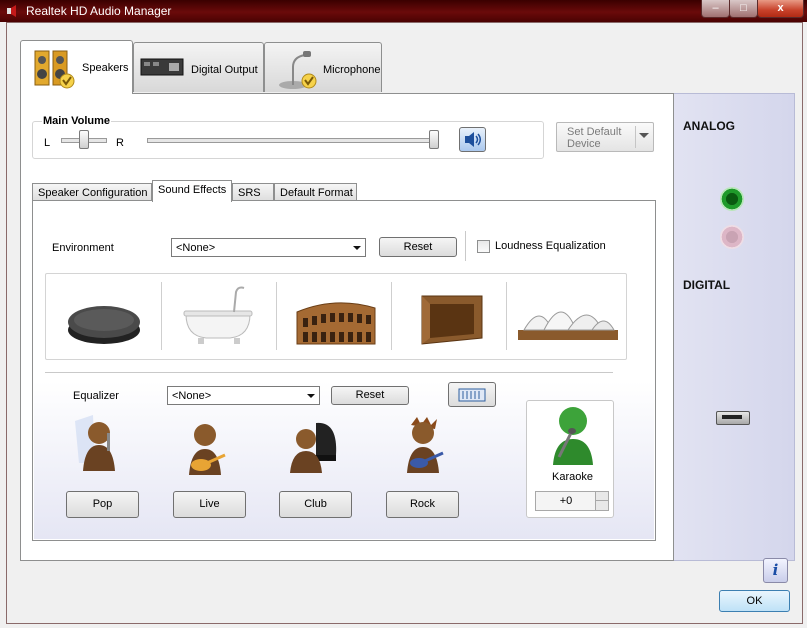  What do you see at coordinates (483, 246) in the screenshot?
I see `loudness-equalization-checkbox` at bounding box center [483, 246].